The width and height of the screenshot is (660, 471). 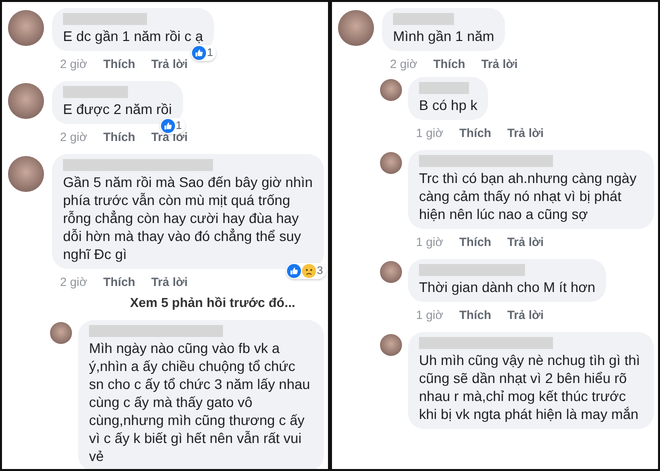 I want to click on comment-text: E dc gần 1 năm rồi c ạ, so click(x=133, y=36).